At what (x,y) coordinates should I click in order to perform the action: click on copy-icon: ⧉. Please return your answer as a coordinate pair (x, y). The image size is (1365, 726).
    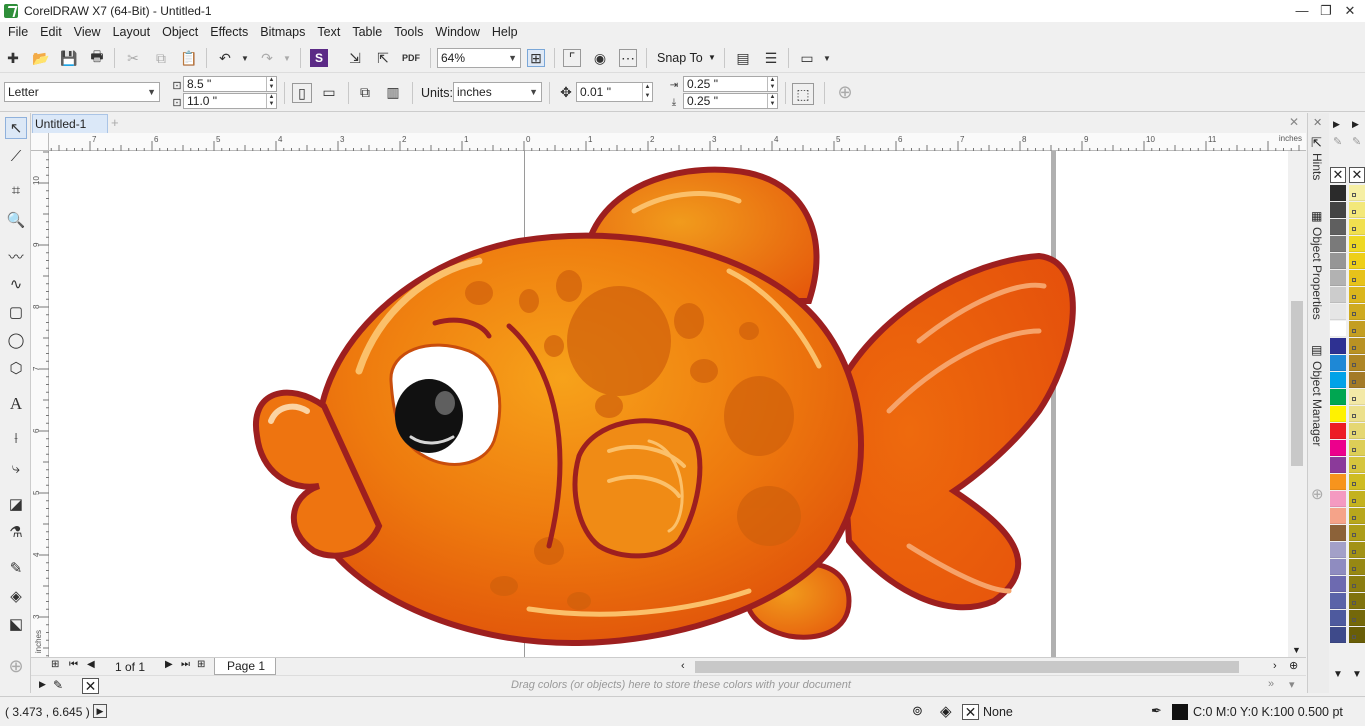
    Looking at the image, I should click on (161, 58).